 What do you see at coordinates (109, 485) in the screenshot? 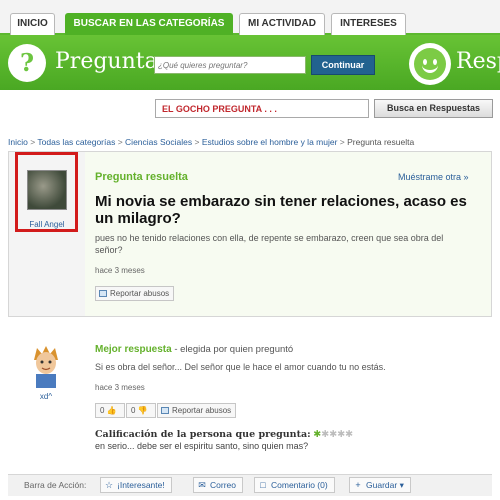
I see `star-icon: ☆` at bounding box center [109, 485].